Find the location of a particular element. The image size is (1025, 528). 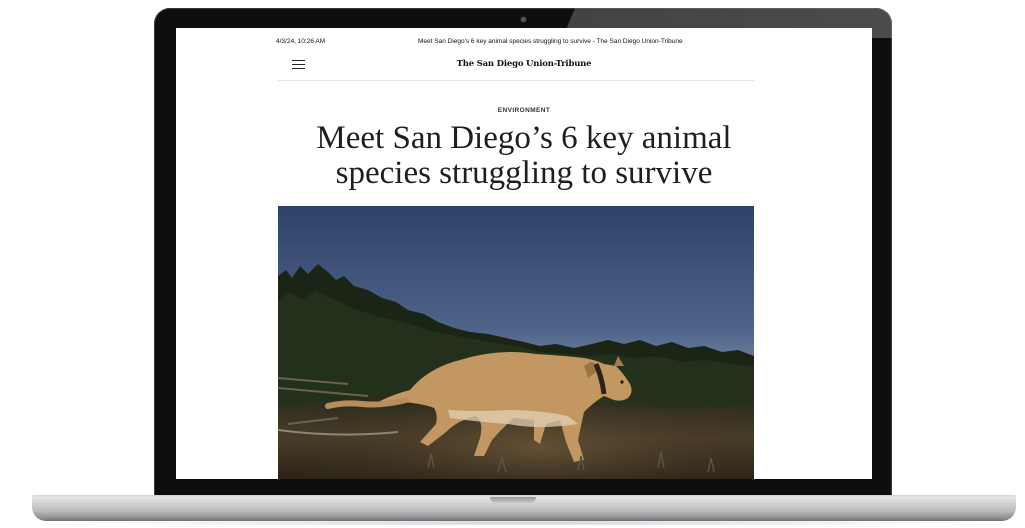

site-masthead: The San Diego Union-Tribune is located at coordinates (524, 64).